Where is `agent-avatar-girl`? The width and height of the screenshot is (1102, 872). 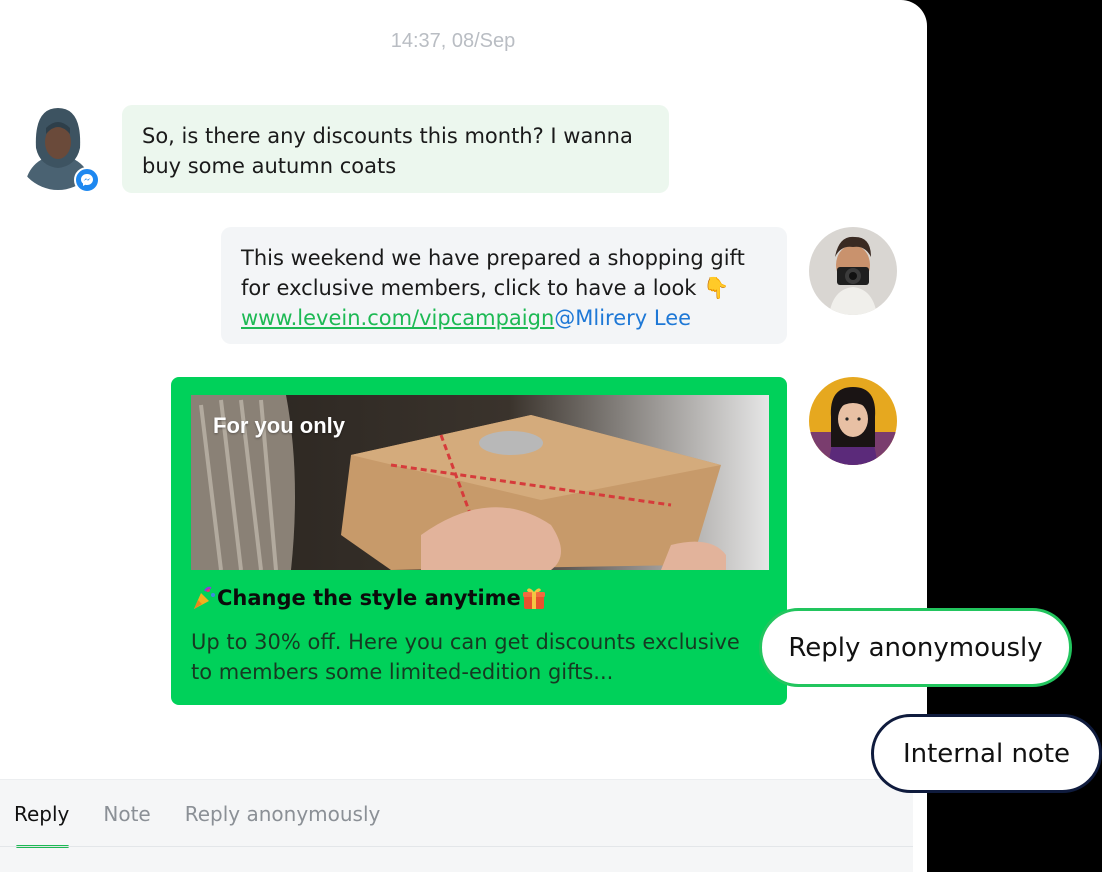 agent-avatar-girl is located at coordinates (853, 421).